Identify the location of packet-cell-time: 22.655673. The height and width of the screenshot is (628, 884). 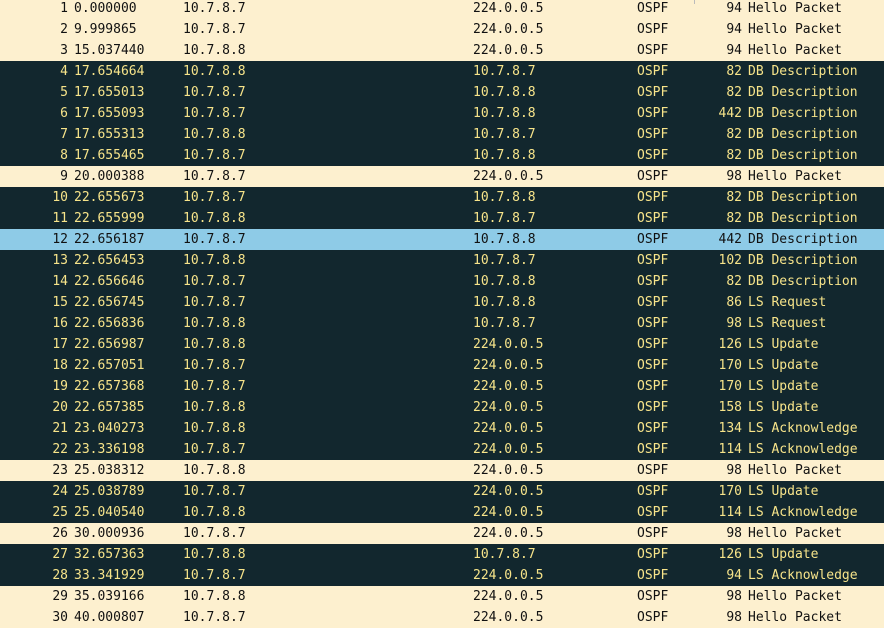
(109, 197).